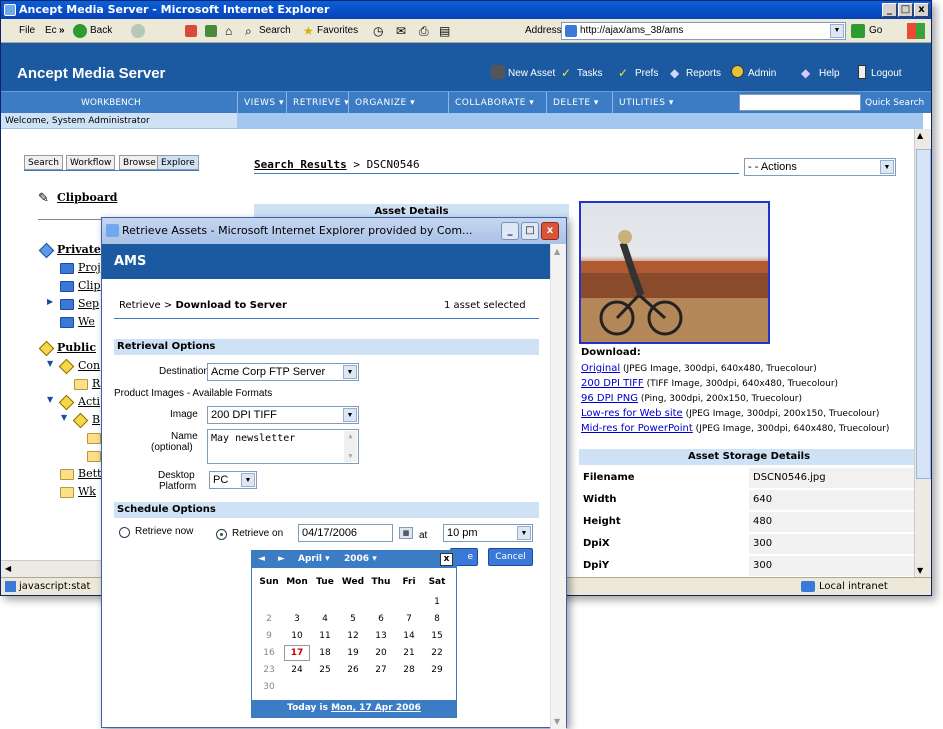  What do you see at coordinates (406, 533) in the screenshot?
I see `calendar-icon: ▦` at bounding box center [406, 533].